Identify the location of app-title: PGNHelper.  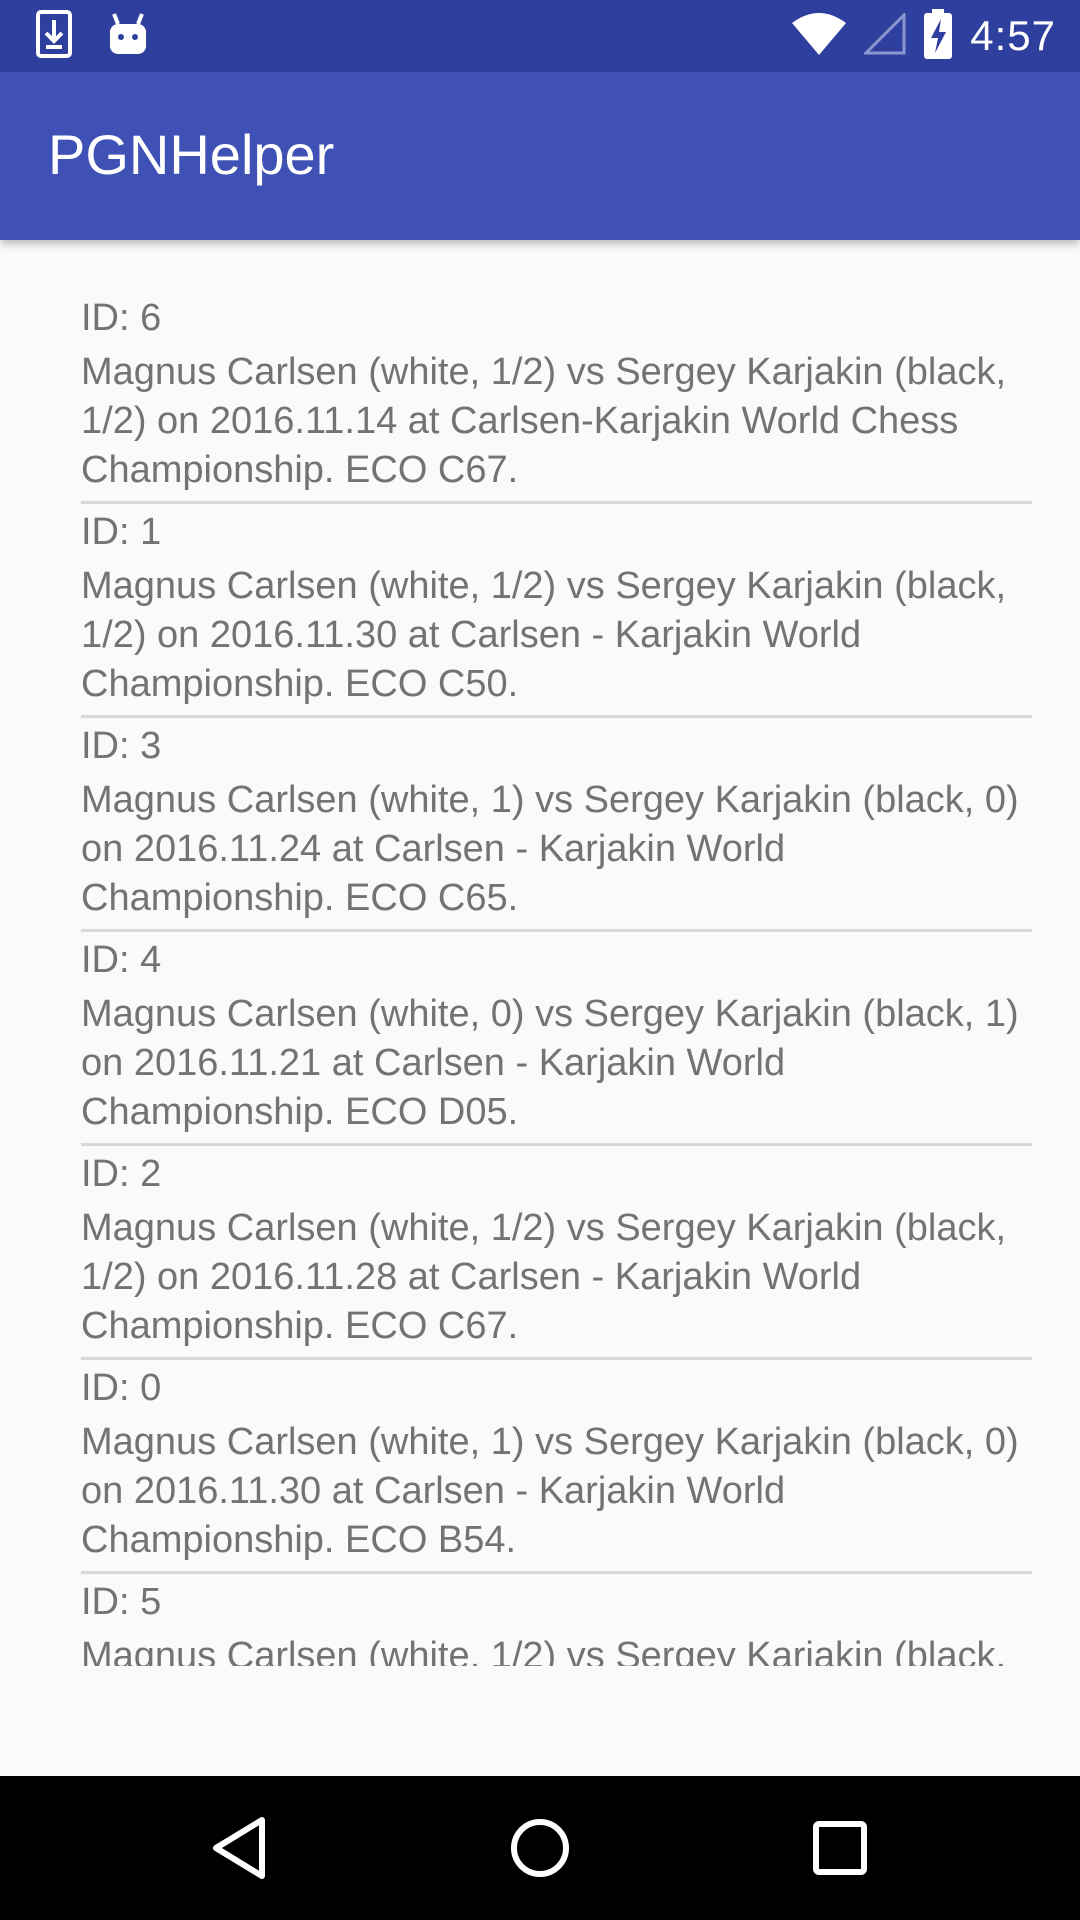
(191, 154).